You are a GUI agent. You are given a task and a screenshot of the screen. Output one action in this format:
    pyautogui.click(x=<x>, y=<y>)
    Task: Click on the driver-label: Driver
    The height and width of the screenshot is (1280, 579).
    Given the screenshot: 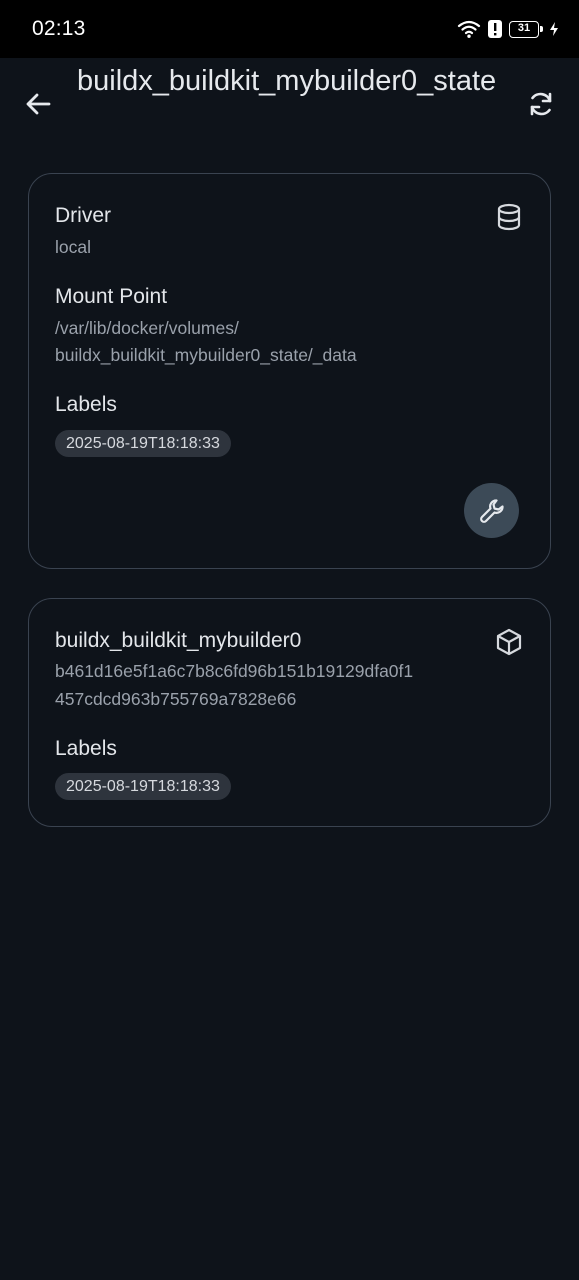 What is the action you would take?
    pyautogui.click(x=83, y=215)
    